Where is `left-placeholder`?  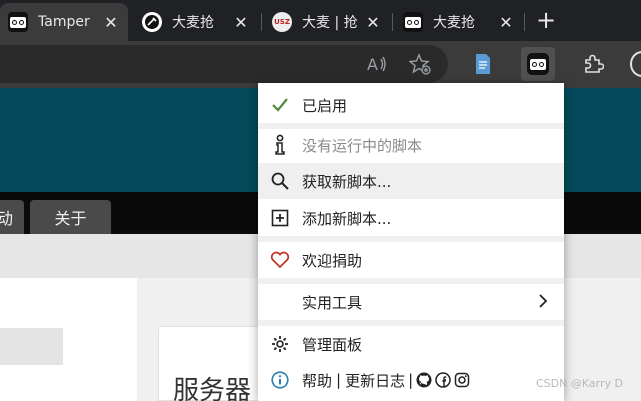 left-placeholder is located at coordinates (31, 346).